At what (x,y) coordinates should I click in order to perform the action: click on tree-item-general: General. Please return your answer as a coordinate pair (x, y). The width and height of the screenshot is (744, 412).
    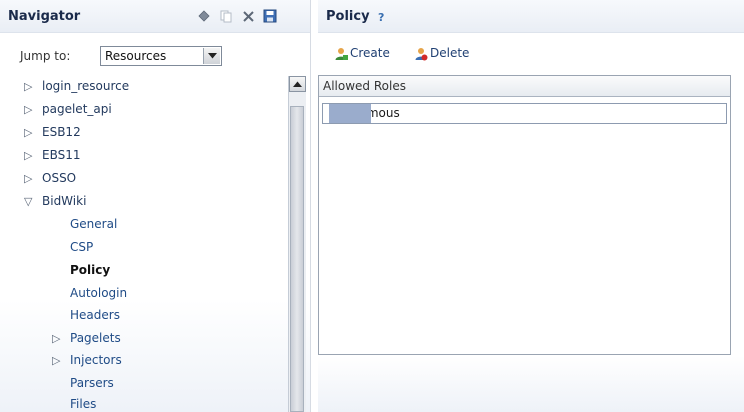
    Looking at the image, I should click on (93, 224).